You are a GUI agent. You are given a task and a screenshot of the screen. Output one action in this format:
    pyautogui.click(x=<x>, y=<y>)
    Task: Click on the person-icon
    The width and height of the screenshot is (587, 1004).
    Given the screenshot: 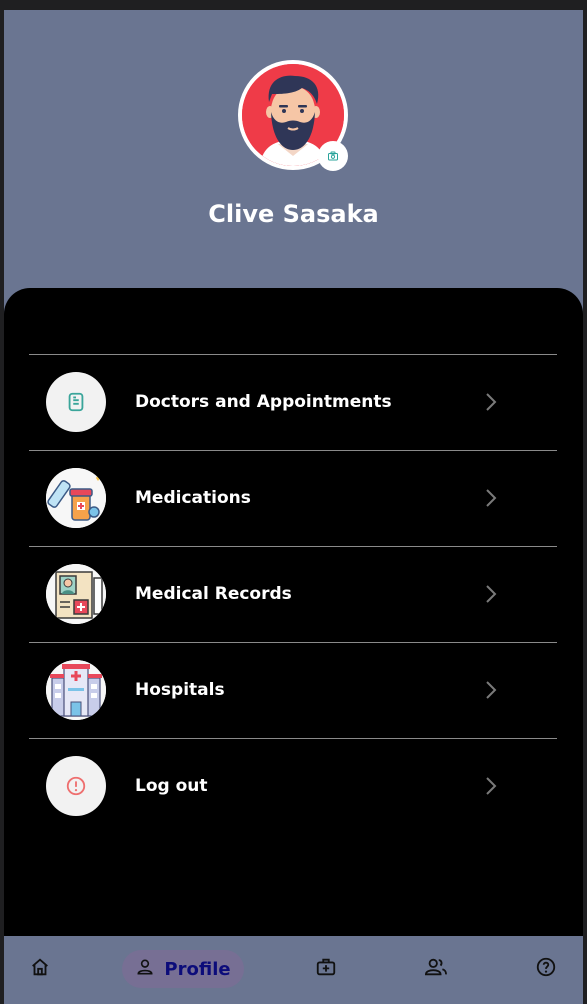 What is the action you would take?
    pyautogui.click(x=145, y=969)
    